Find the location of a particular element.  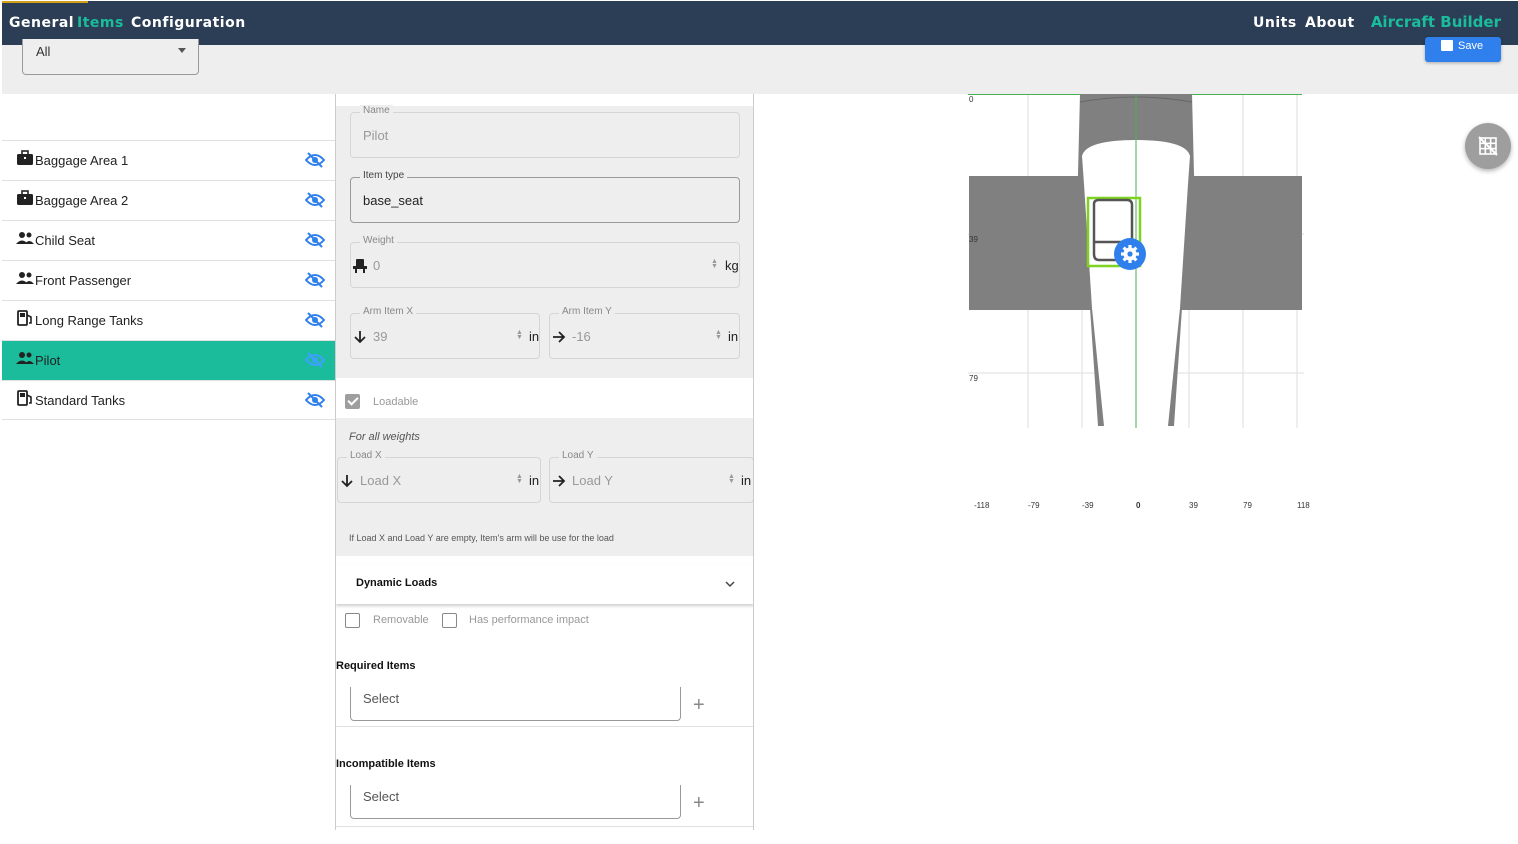

save-label: Save is located at coordinates (1471, 46).